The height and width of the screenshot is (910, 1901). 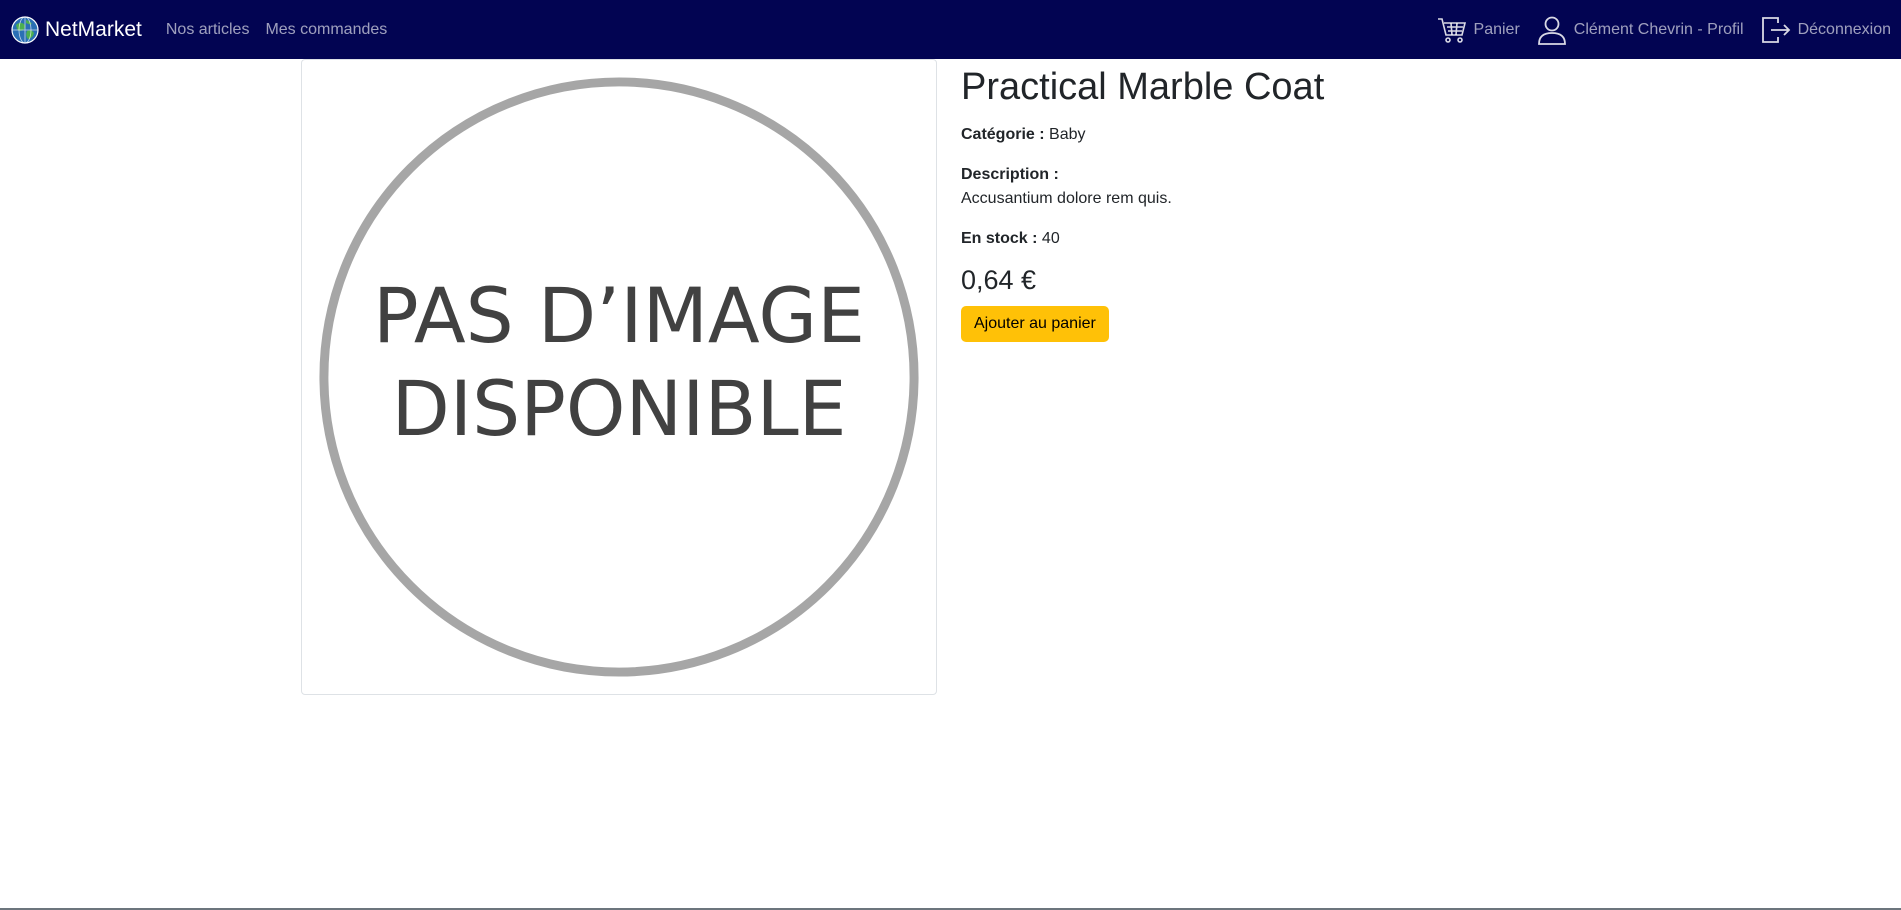 What do you see at coordinates (1010, 174) in the screenshot?
I see `description-label: Description :` at bounding box center [1010, 174].